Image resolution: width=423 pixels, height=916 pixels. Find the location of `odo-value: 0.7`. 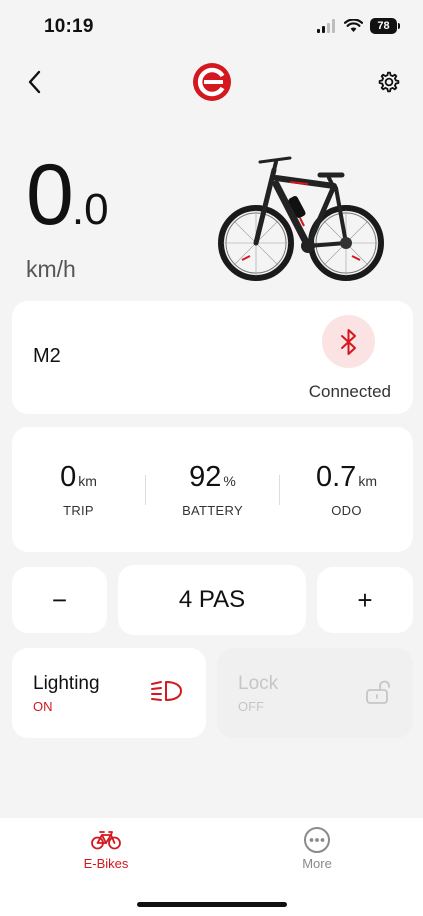

odo-value: 0.7 is located at coordinates (336, 477).